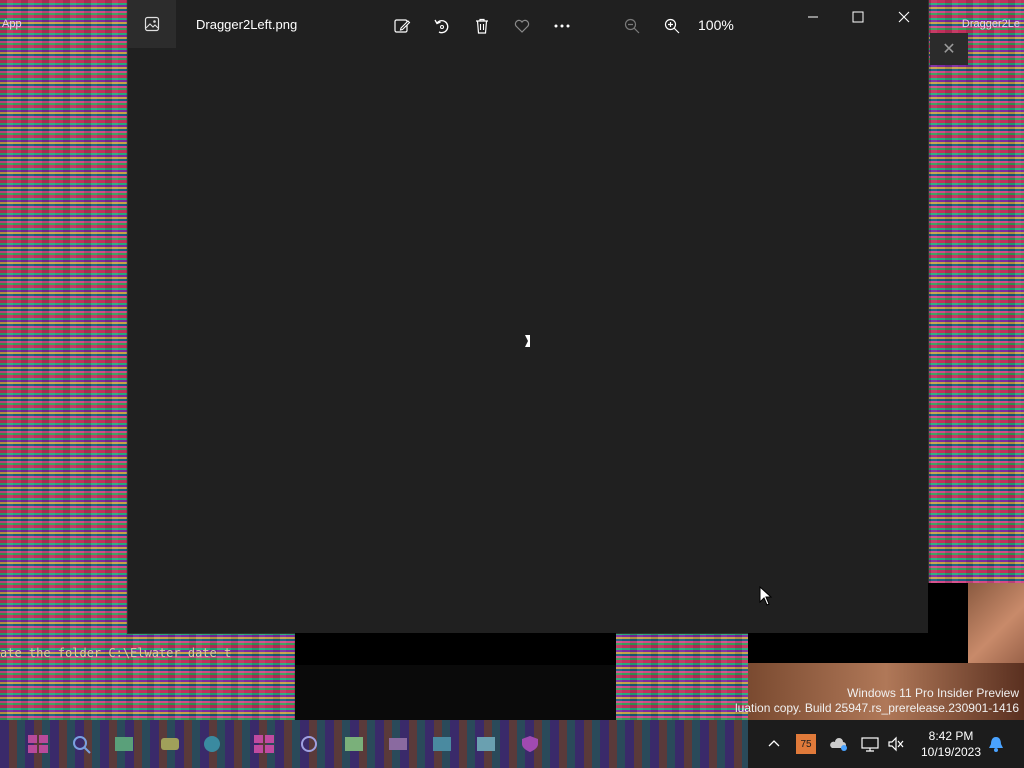 This screenshot has width=1024, height=768. Describe the element at coordinates (82, 744) in the screenshot. I see `search-icon` at that location.